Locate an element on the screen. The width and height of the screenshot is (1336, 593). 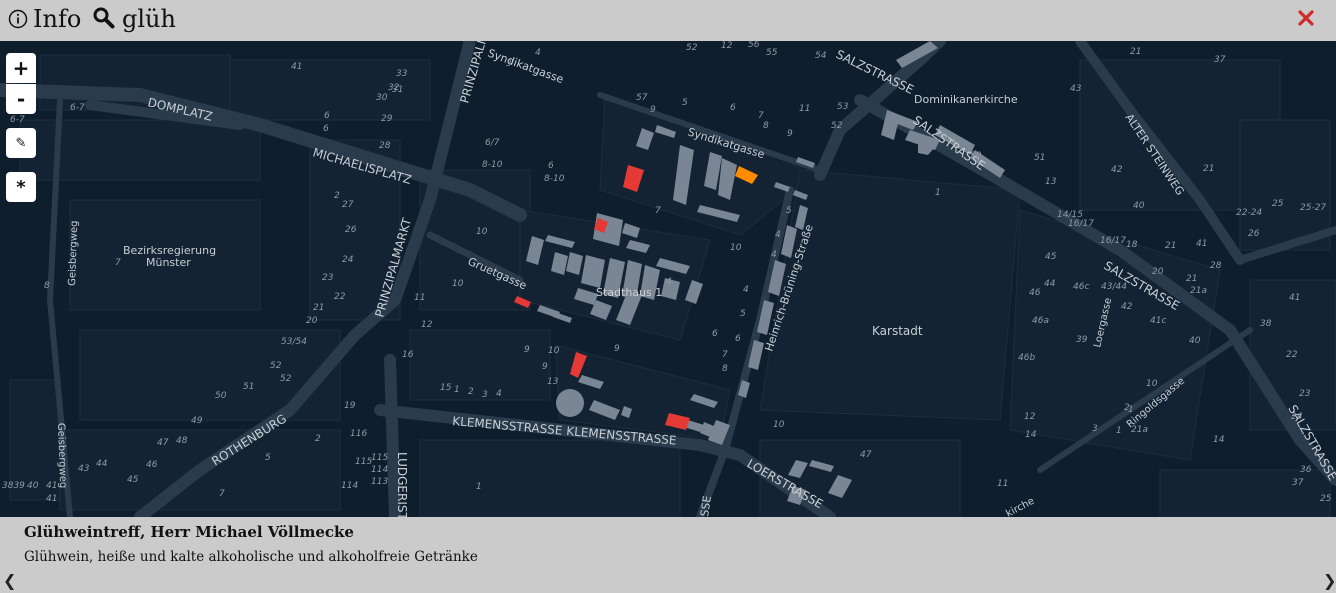
map-label-kirche: kirche is located at coordinates (1020, 506).